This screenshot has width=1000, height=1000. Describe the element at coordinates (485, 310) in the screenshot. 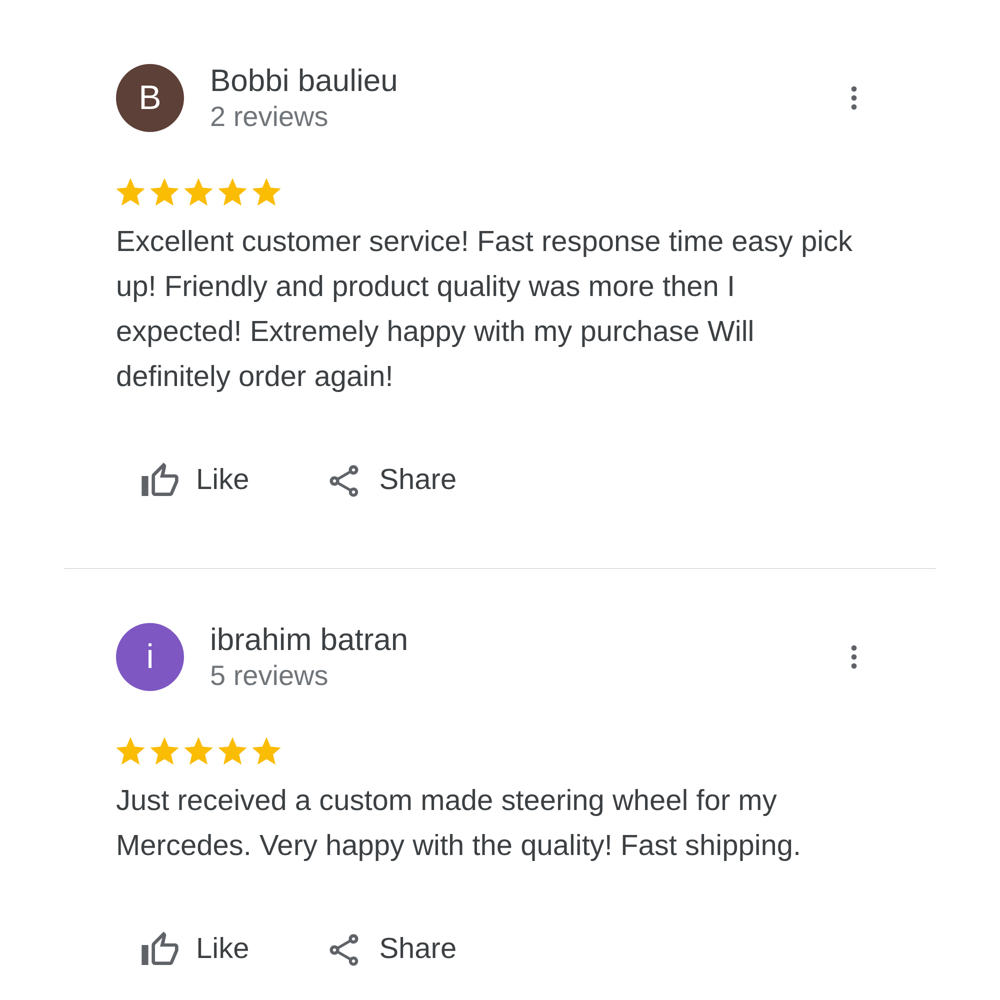

I see `review-text: Excellent customer service! Fast response time easy pick up! Friendly and product quality was more then I expected! Extremely happy with my purchase Will definitely order again!` at that location.